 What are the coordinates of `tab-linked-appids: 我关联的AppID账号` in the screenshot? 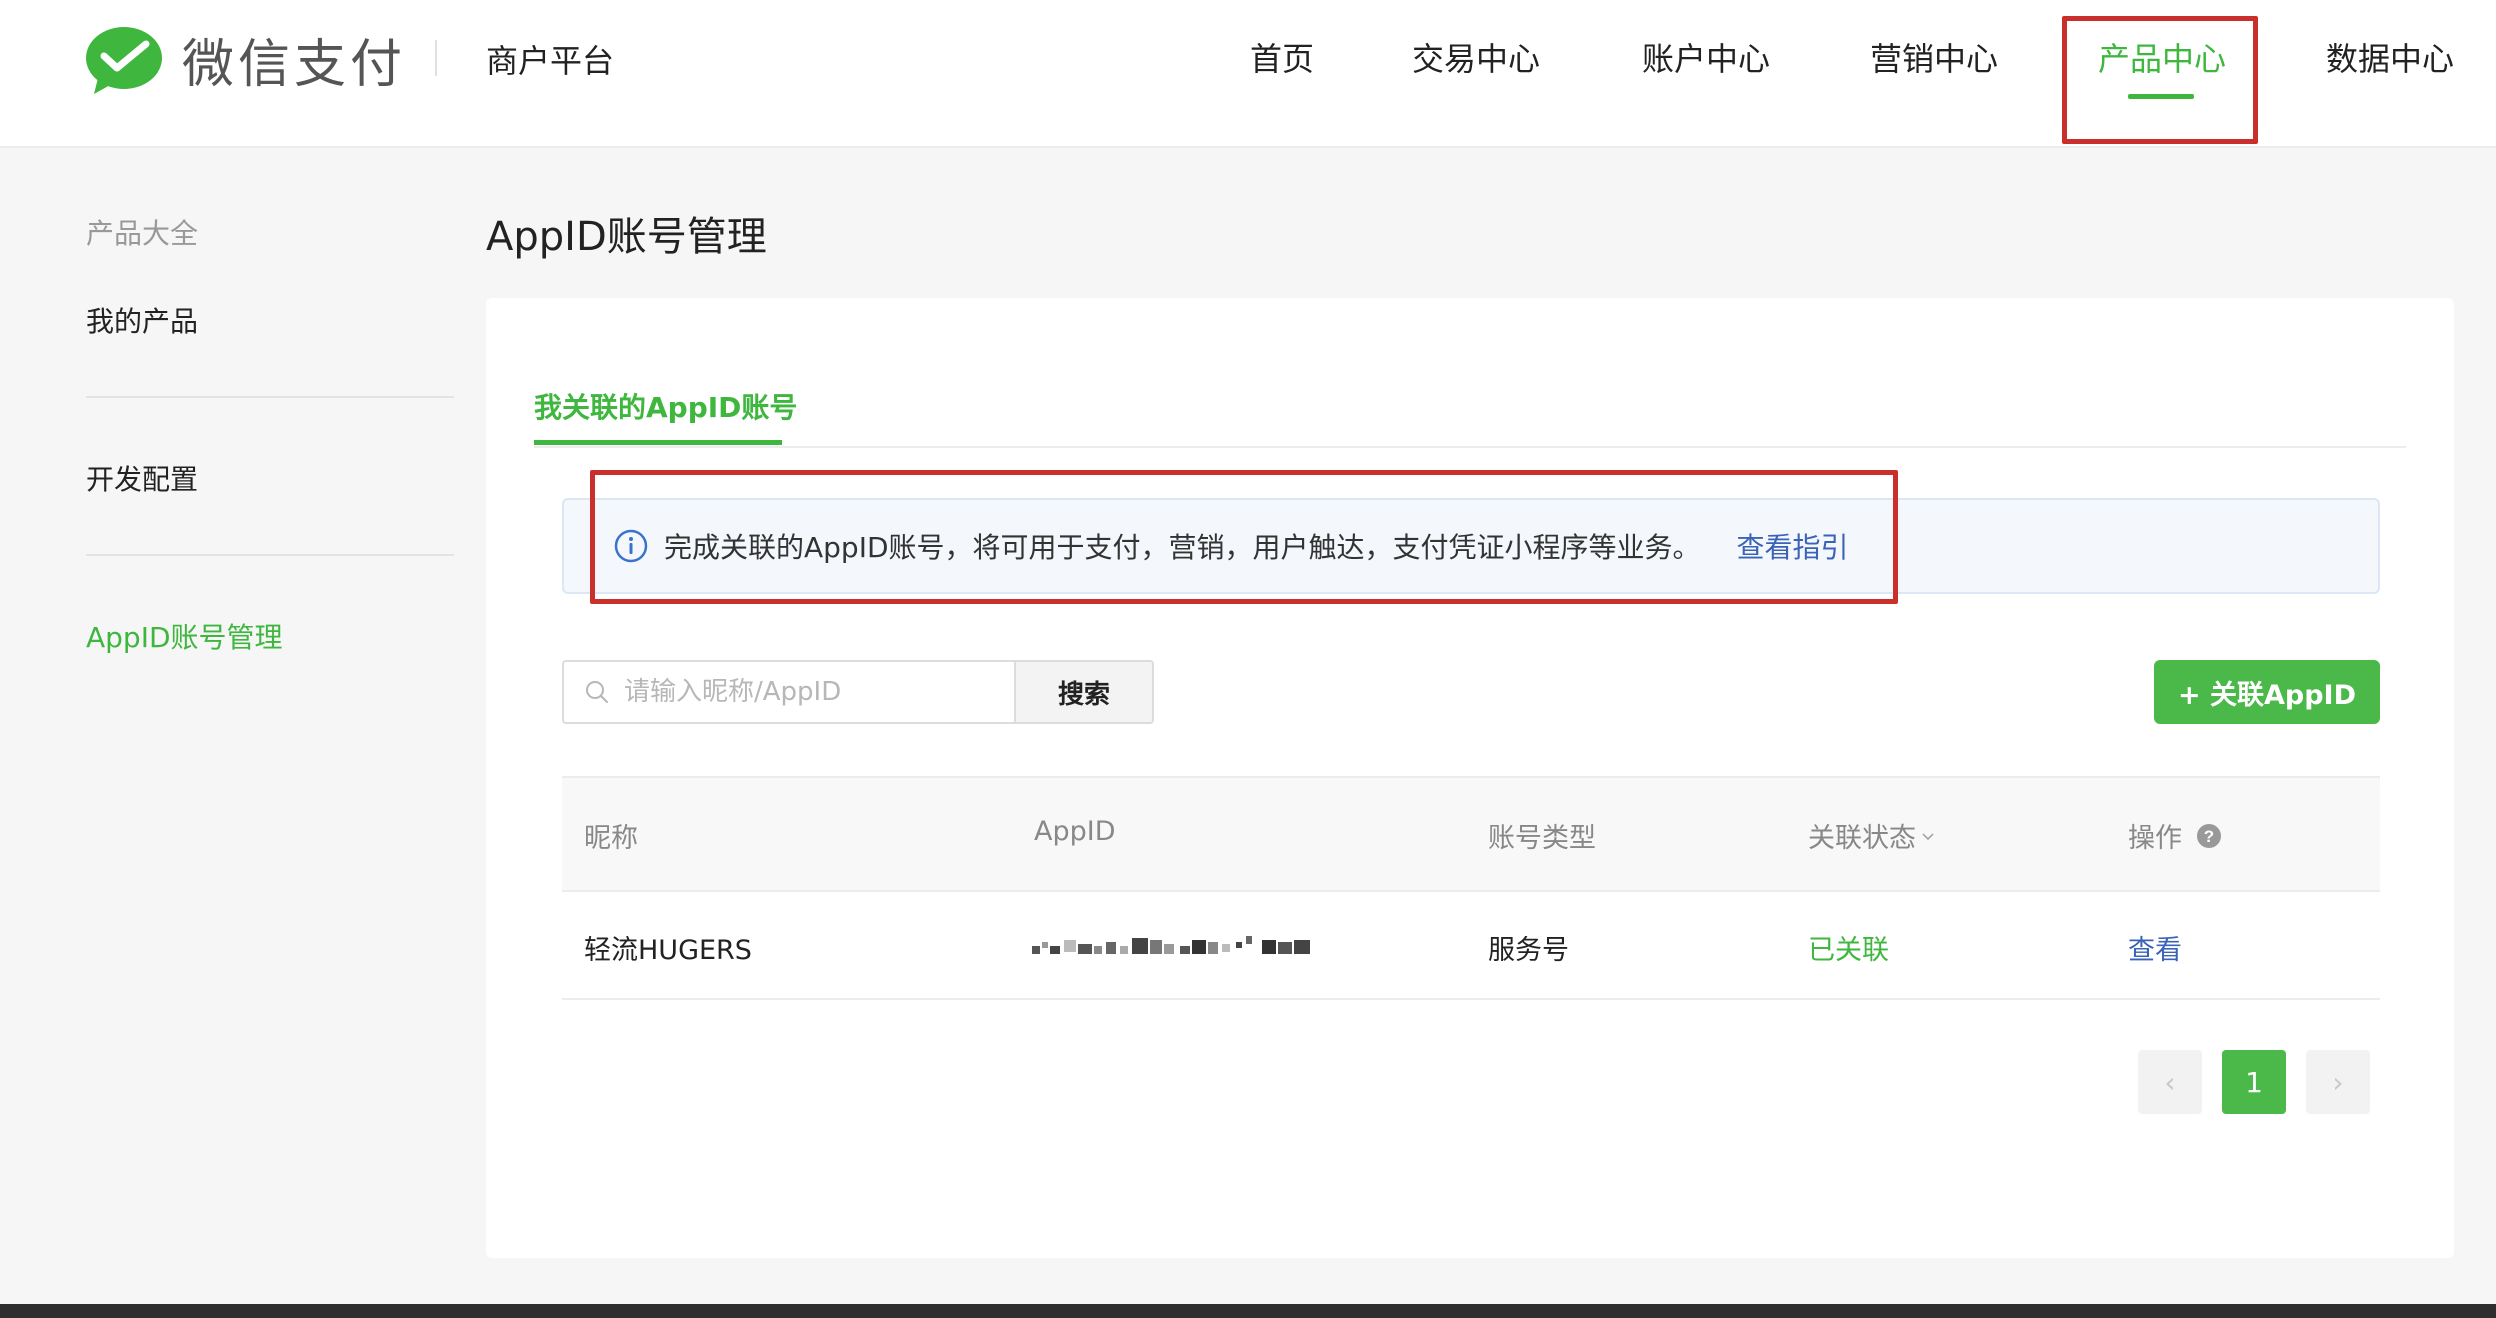 It's located at (665, 406).